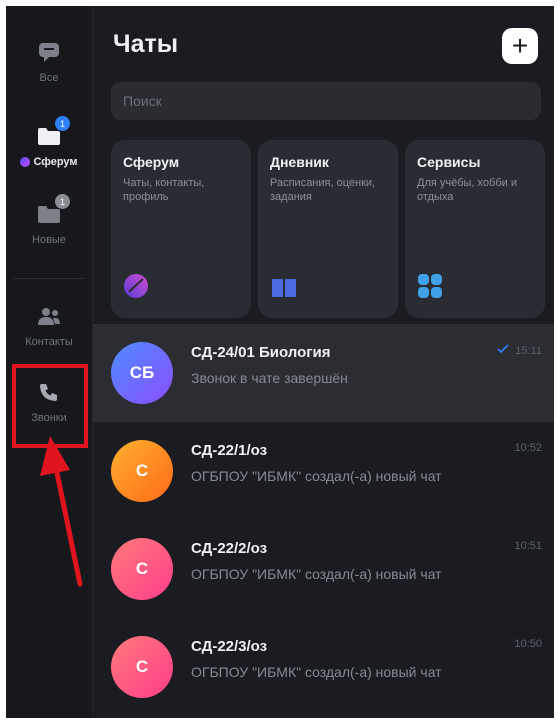  I want to click on card-sferum: Сферум Чаты, контакты, профиль, so click(181, 229).